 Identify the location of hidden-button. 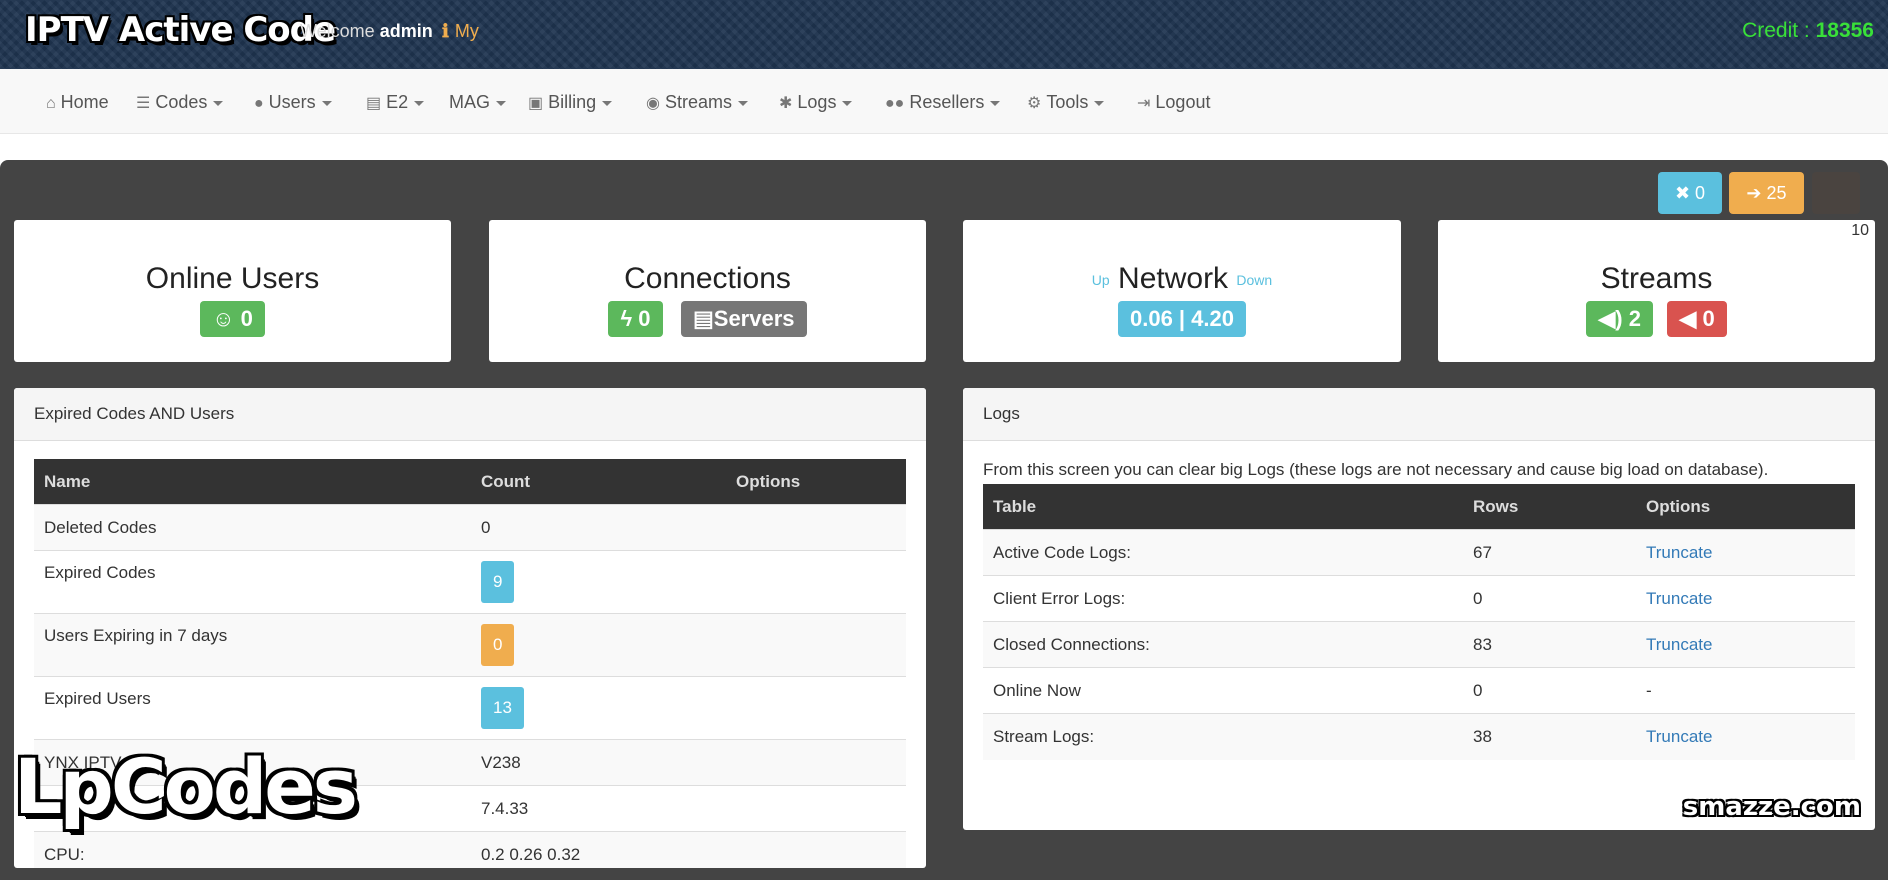
(1836, 193).